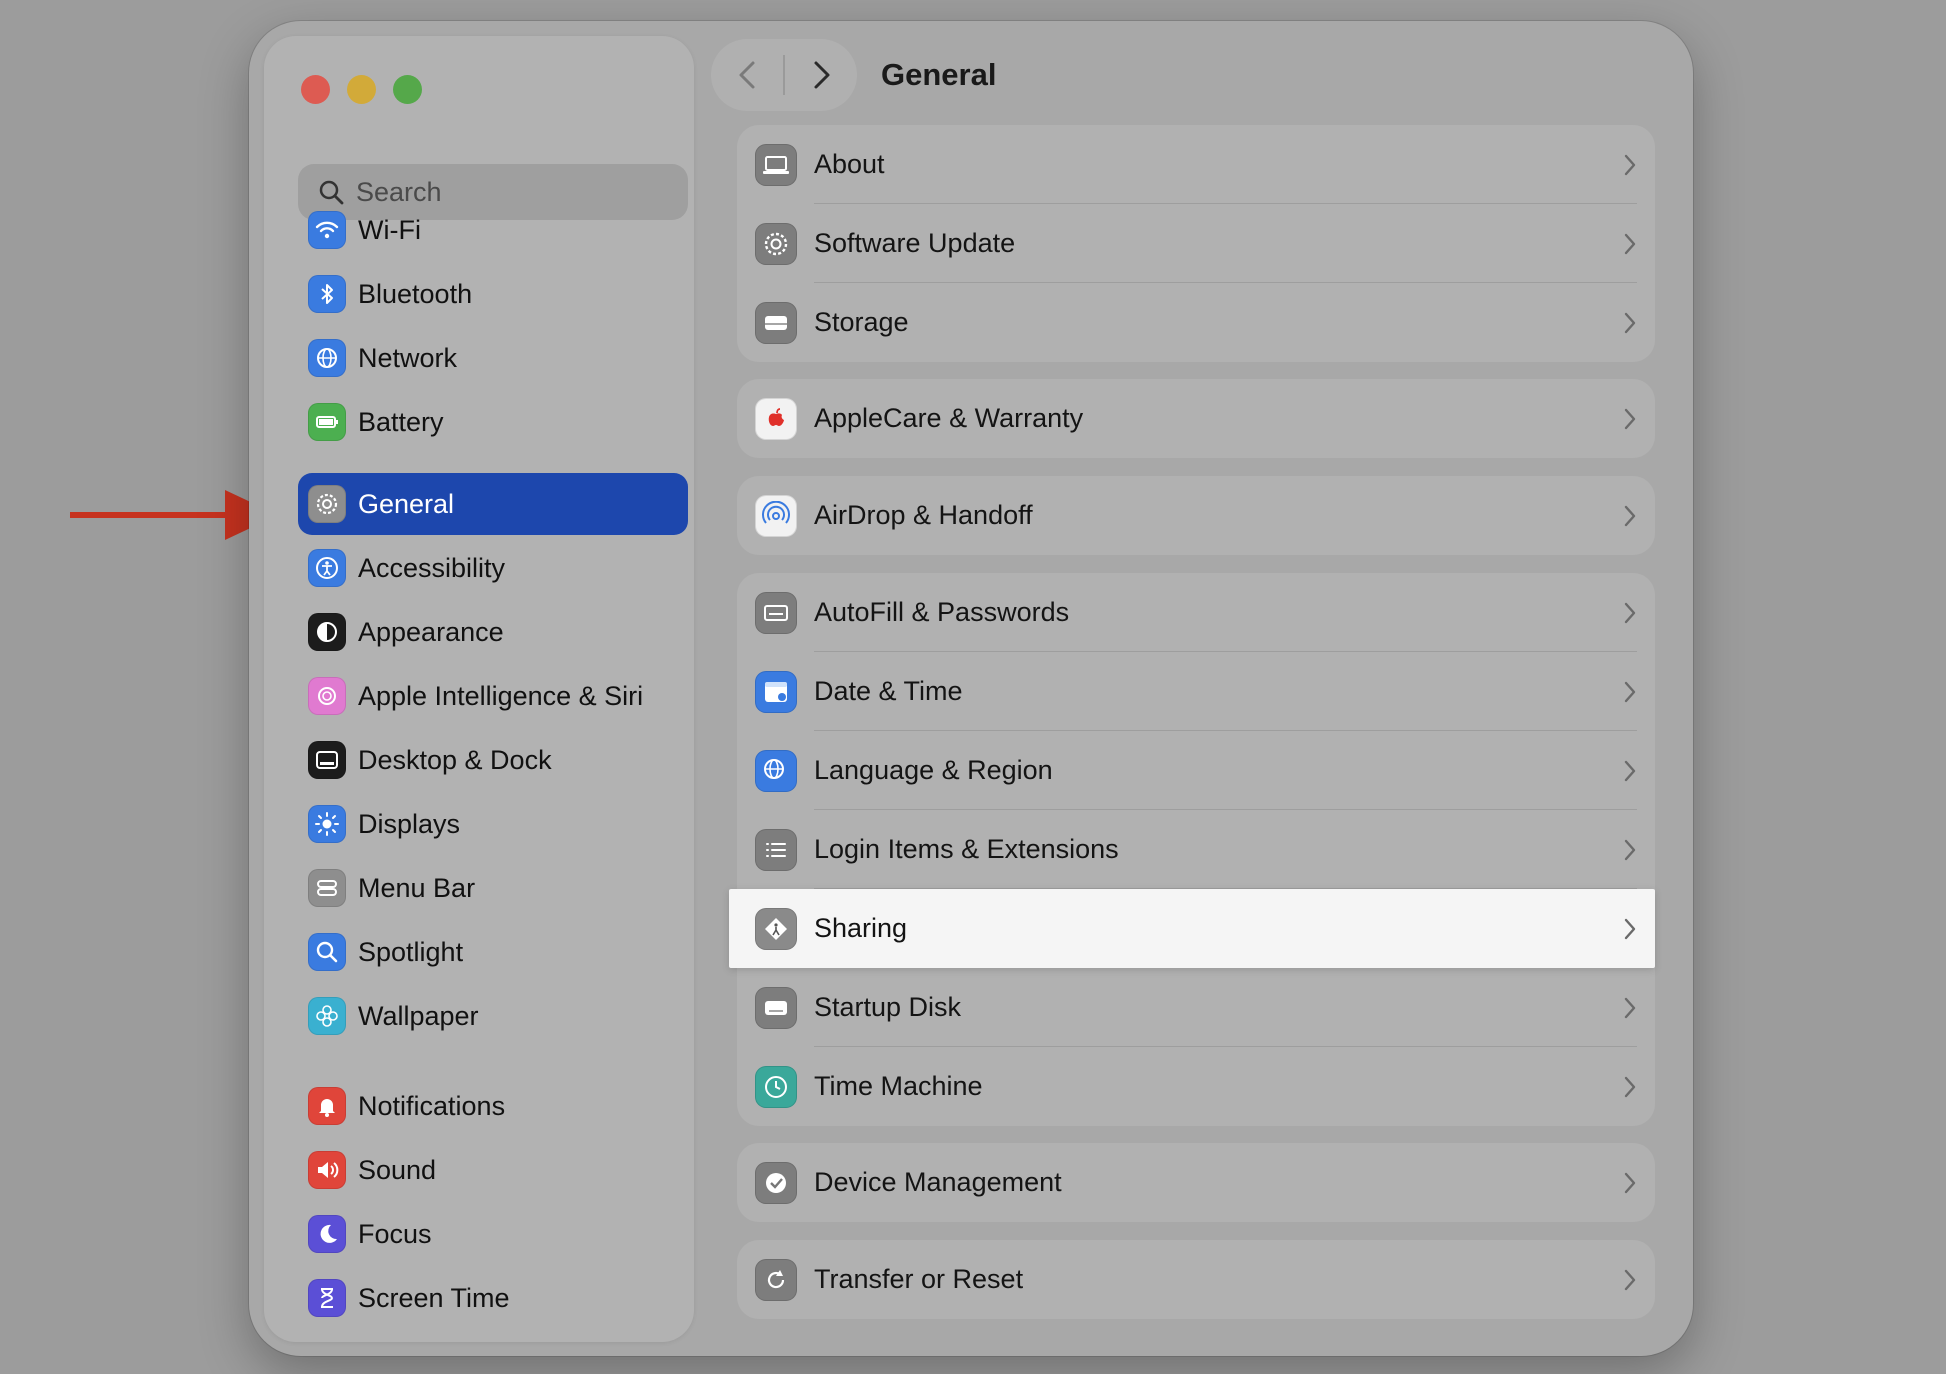  I want to click on settings-row-label: Sharing, so click(861, 928).